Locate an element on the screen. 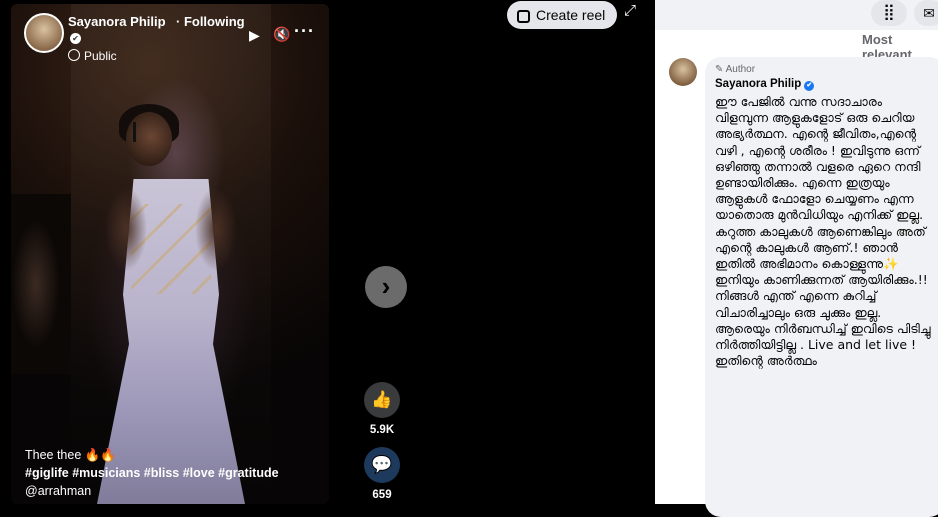 This screenshot has height=517, width=938. top-navbar: ⣿ ✉ is located at coordinates (796, 15).